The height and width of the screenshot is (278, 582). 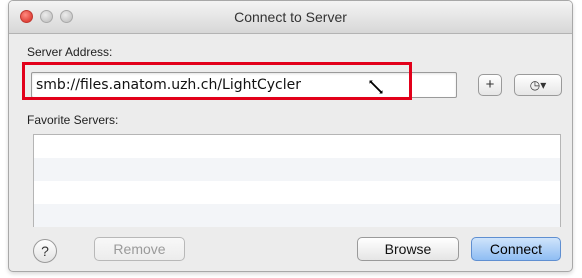 I want to click on highlight-box, so click(x=217, y=81).